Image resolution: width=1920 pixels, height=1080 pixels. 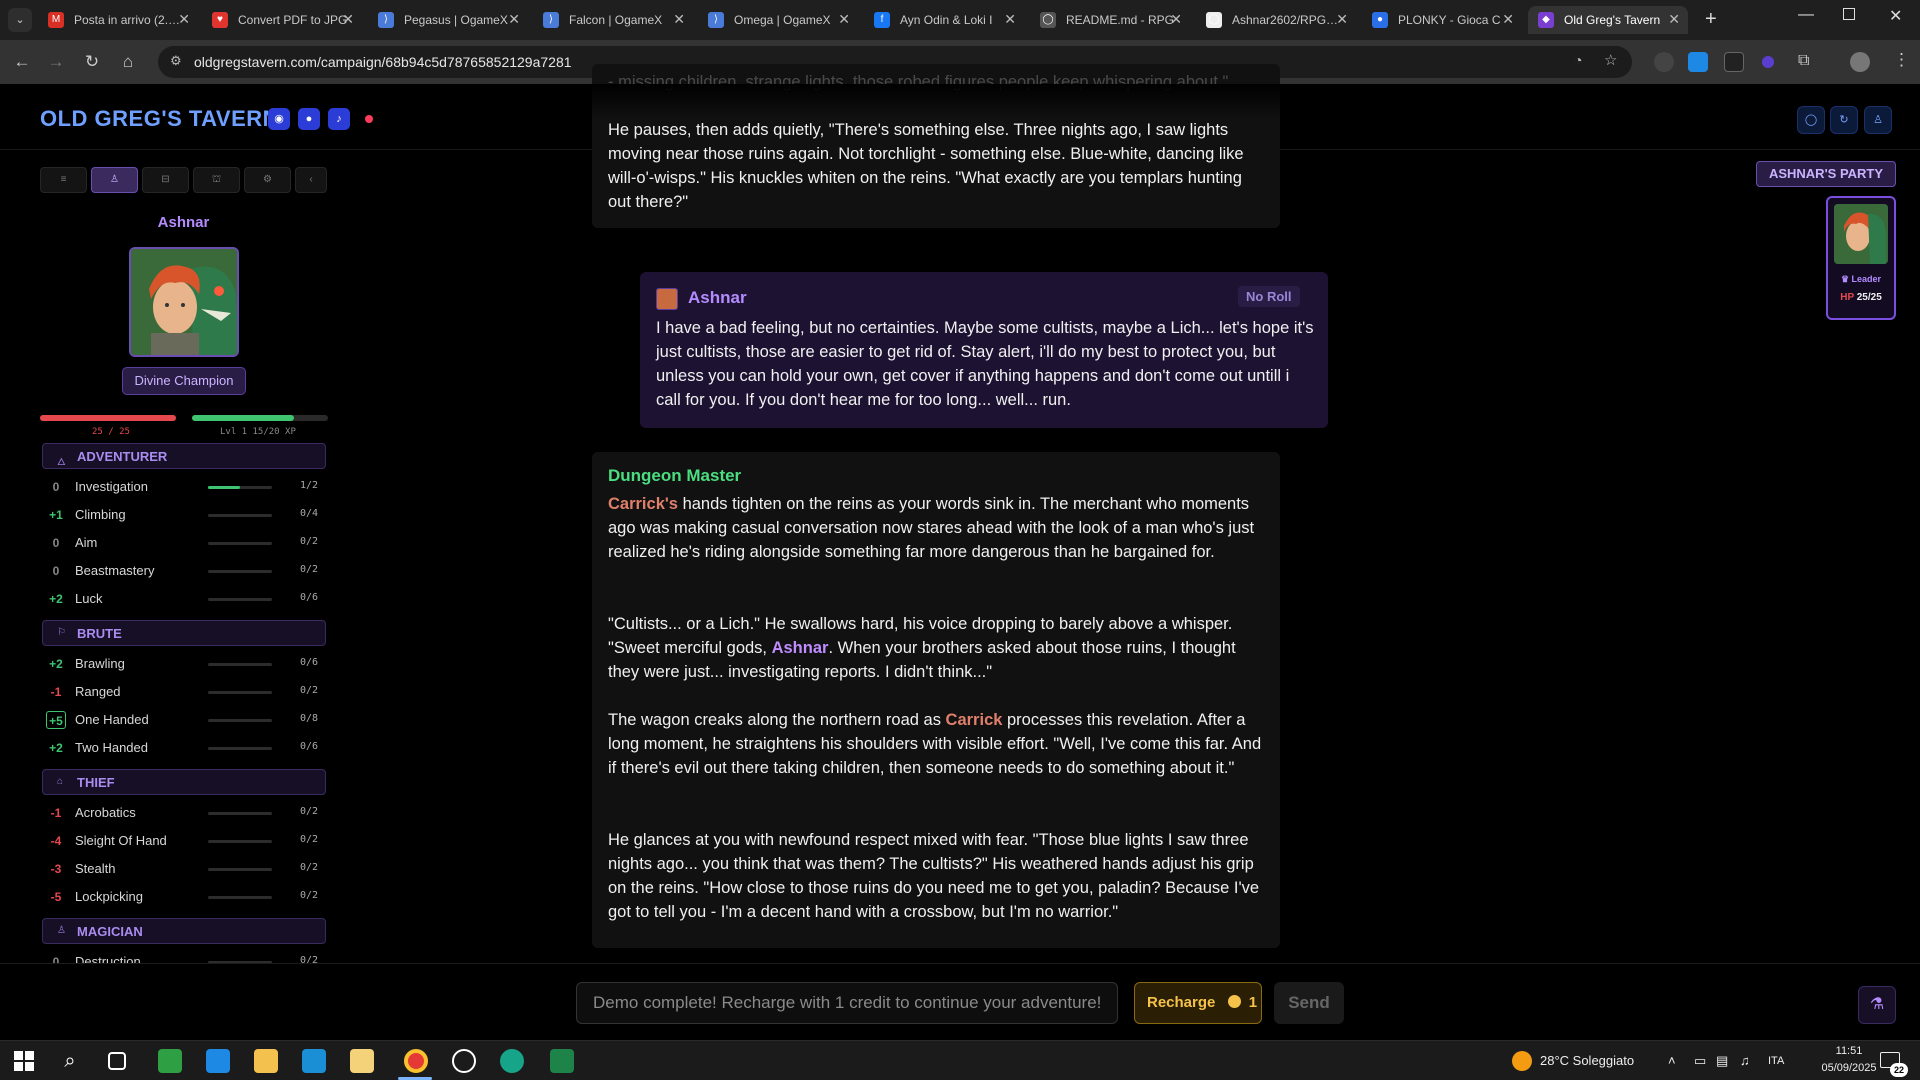 I want to click on sidebar-tab-camp: ⛫, so click(x=216, y=180).